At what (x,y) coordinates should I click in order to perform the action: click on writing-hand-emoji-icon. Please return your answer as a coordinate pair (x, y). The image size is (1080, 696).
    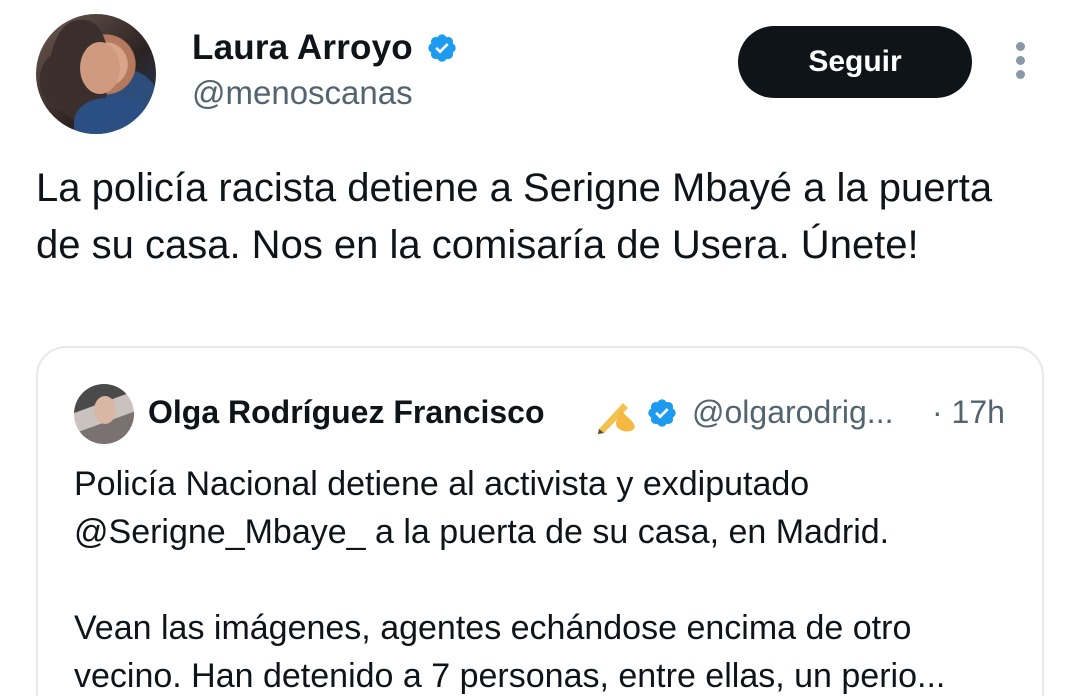
    Looking at the image, I should click on (616, 415).